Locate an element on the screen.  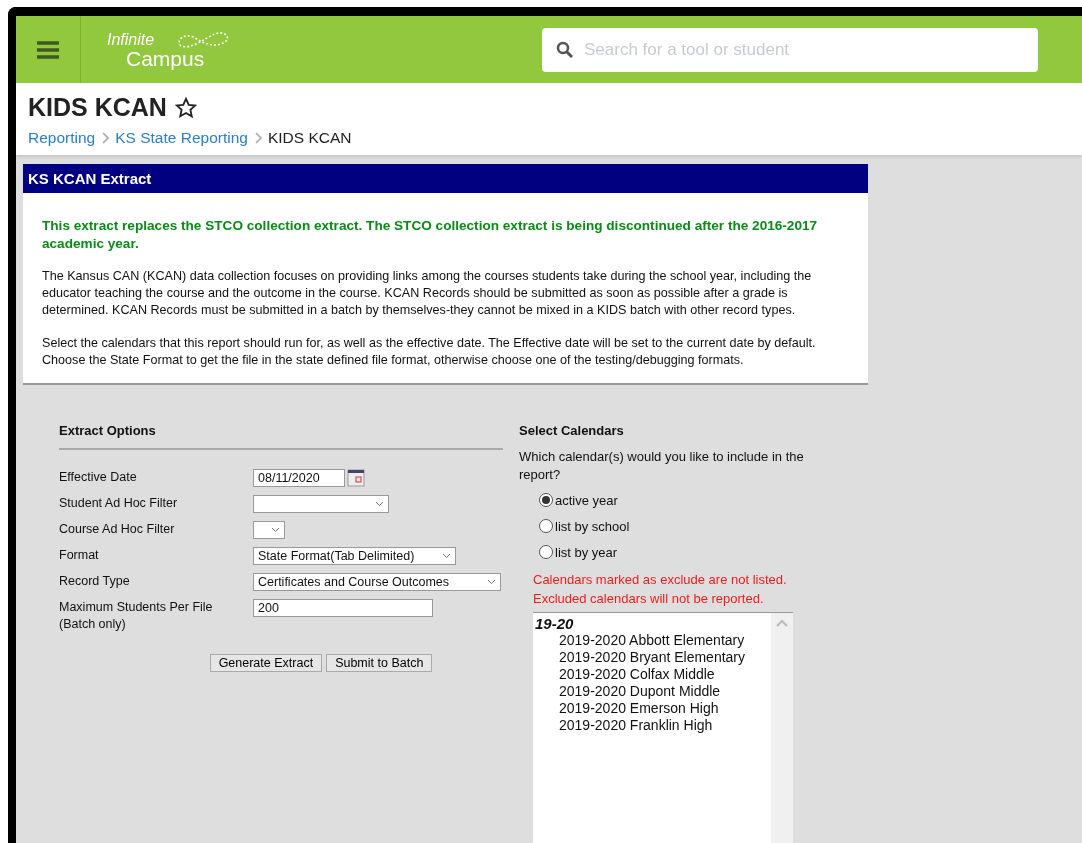
breadcrumb-current-page: KIDS KCAN is located at coordinates (309, 138).